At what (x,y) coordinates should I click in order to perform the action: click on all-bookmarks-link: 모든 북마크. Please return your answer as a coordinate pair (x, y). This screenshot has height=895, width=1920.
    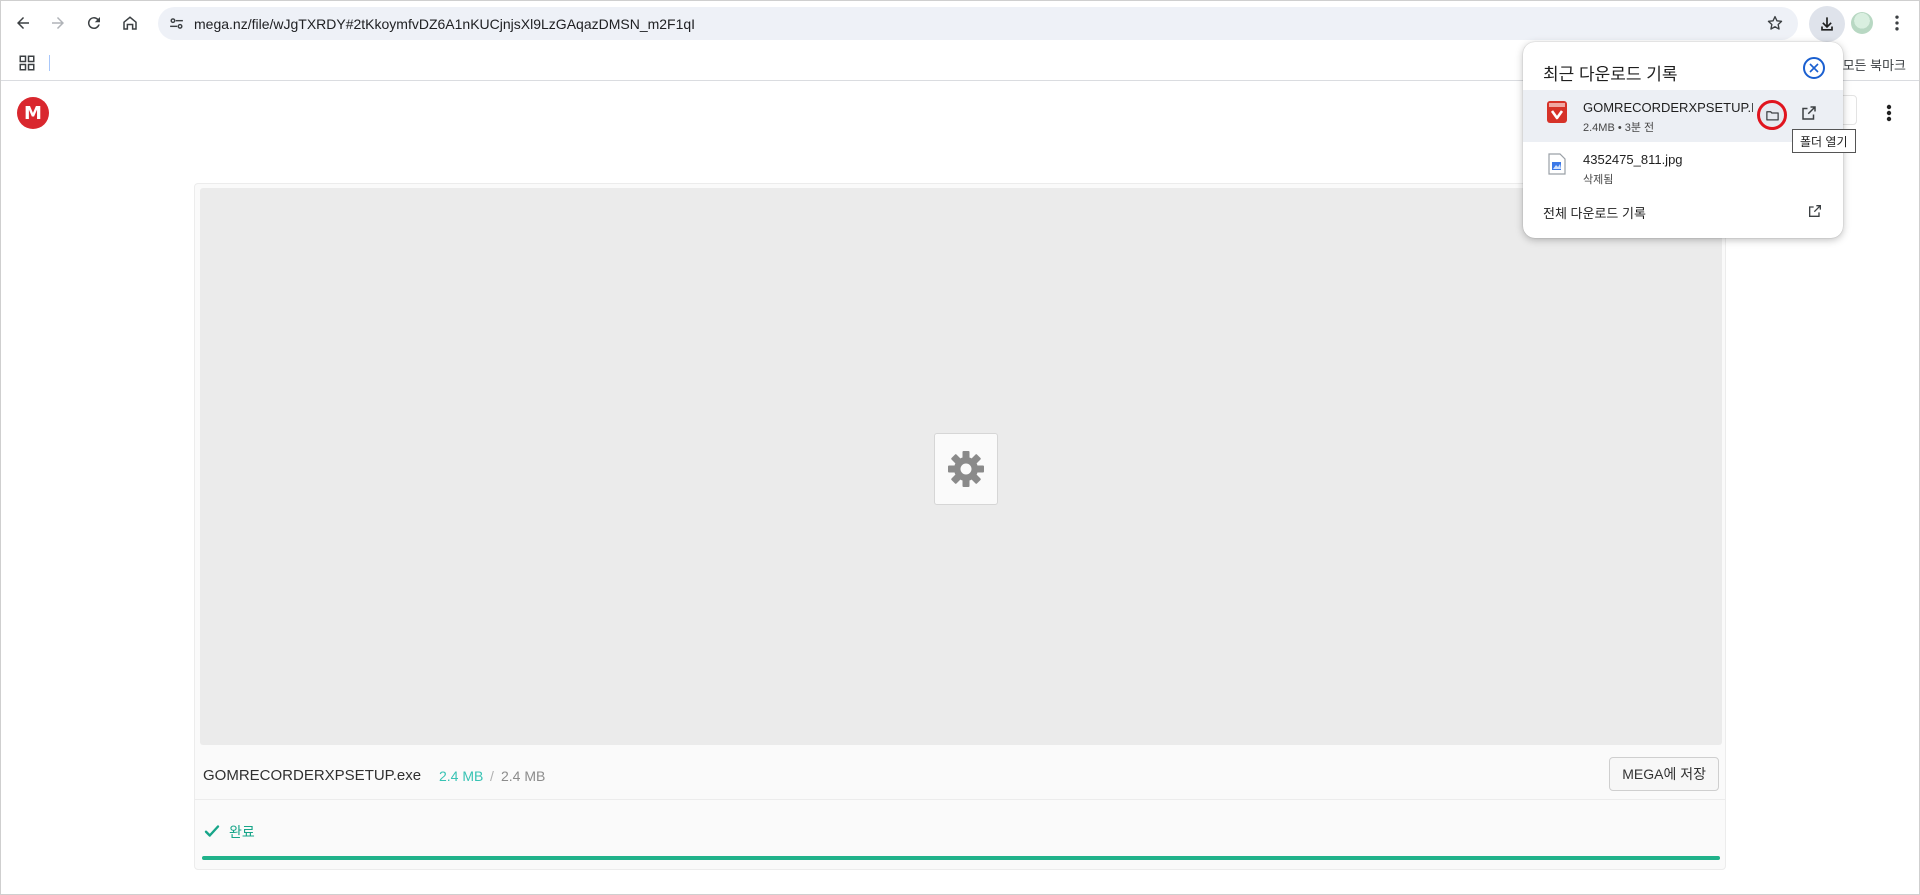
    Looking at the image, I should click on (1874, 64).